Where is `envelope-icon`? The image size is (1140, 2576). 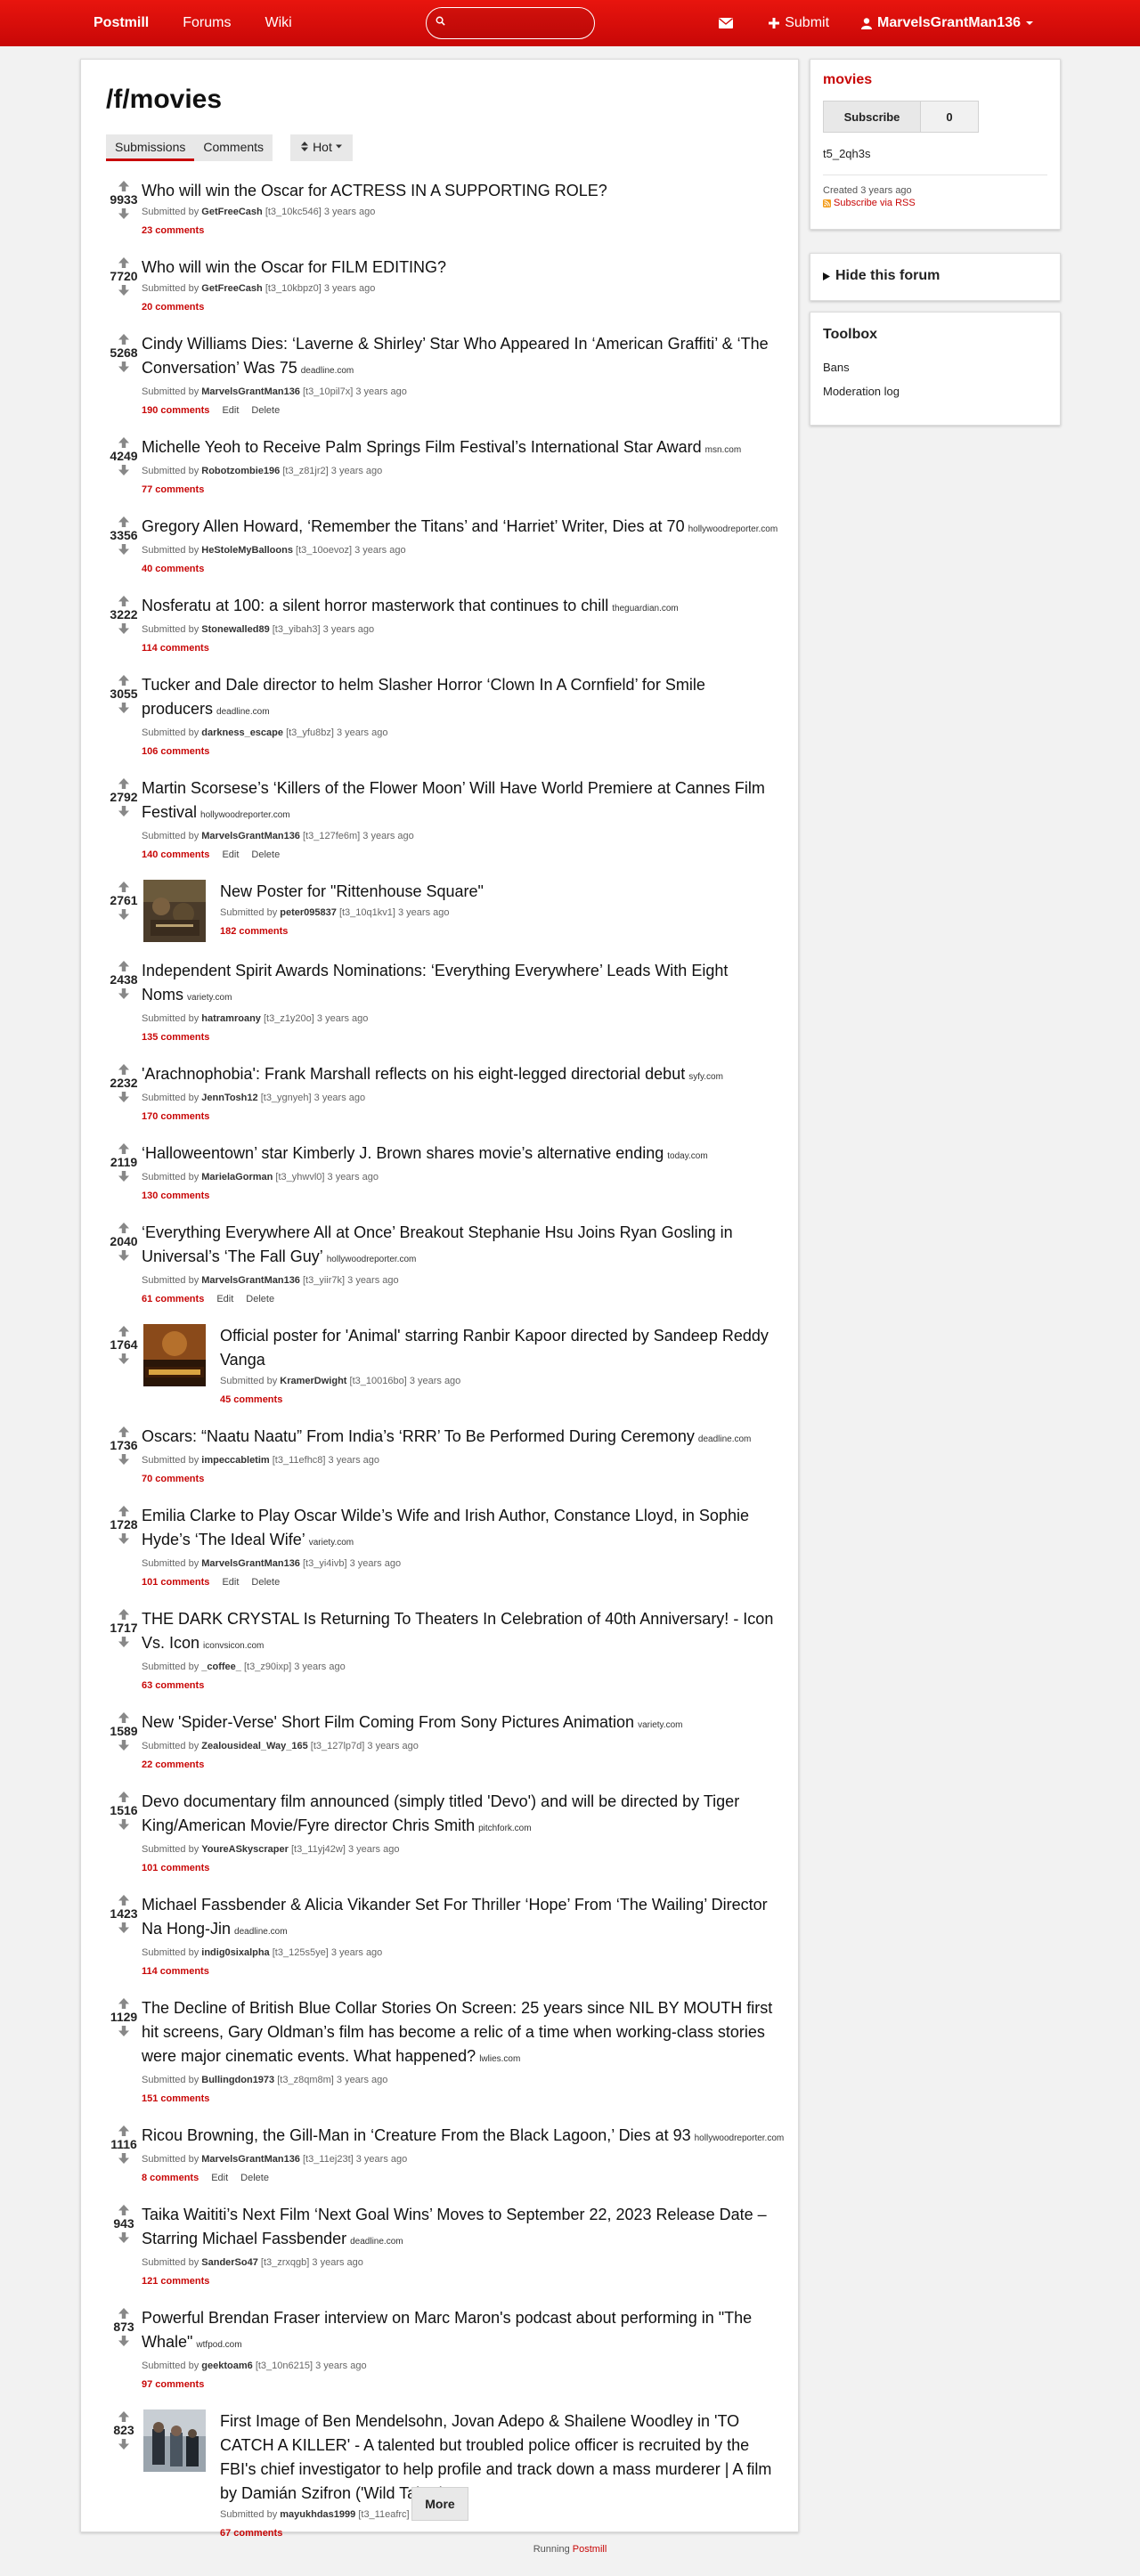 envelope-icon is located at coordinates (726, 23).